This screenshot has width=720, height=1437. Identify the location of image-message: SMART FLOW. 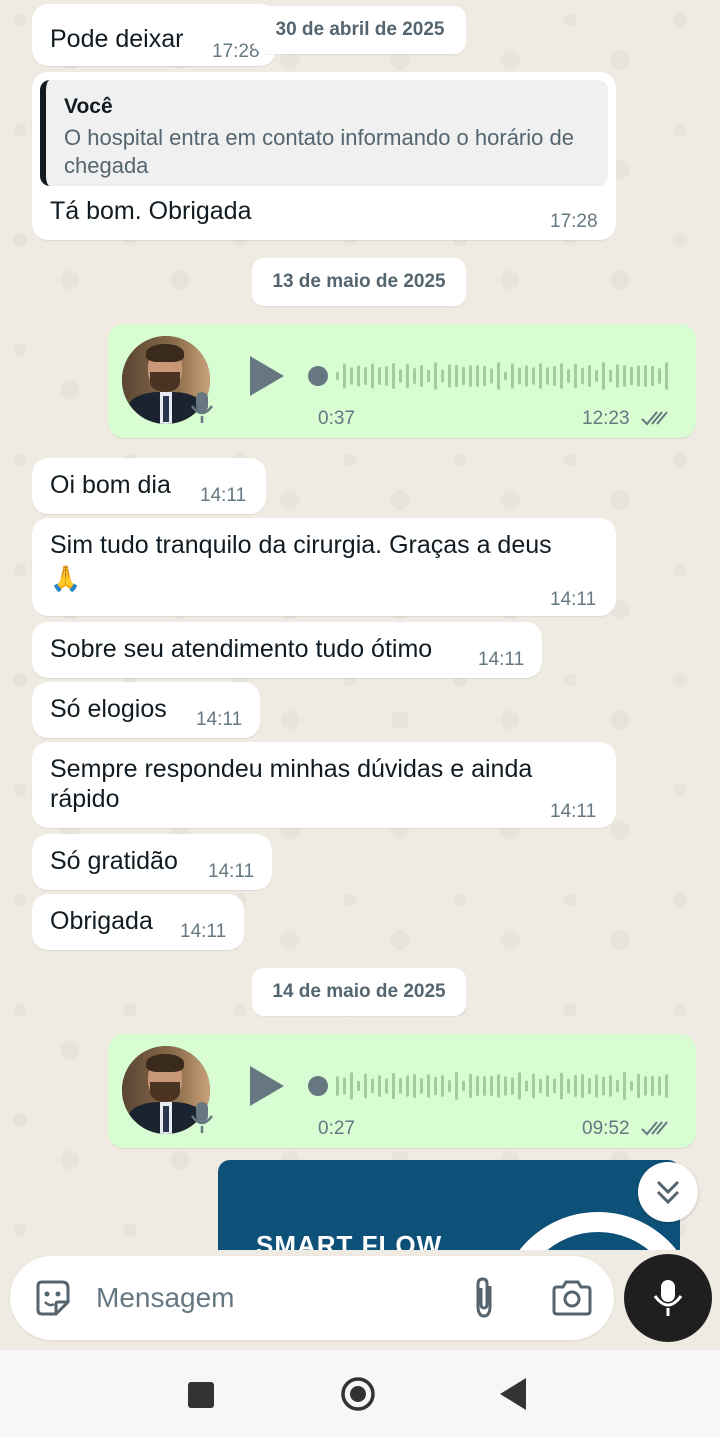
(449, 1205).